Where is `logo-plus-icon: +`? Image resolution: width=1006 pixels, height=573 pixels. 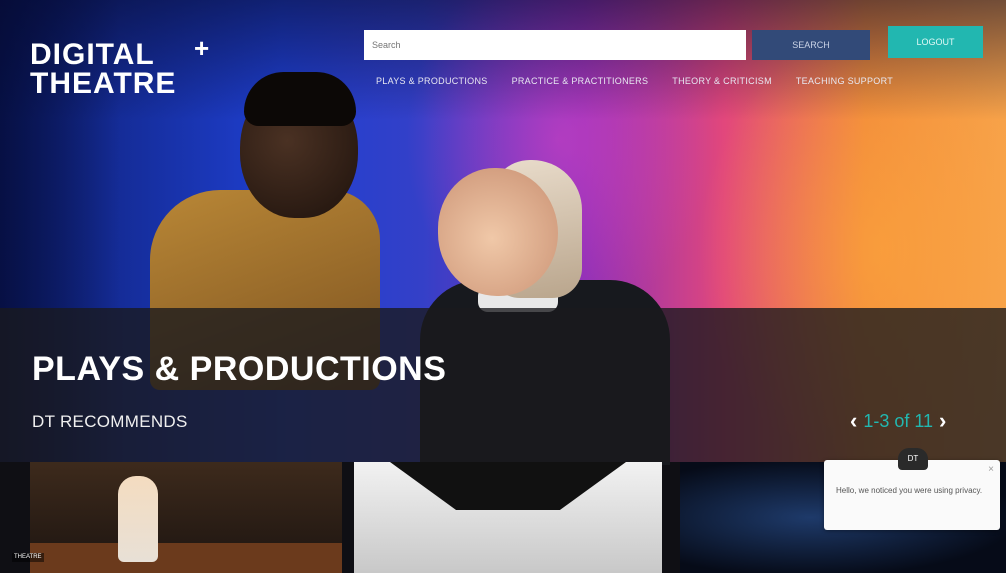
logo-plus-icon: + is located at coordinates (202, 48).